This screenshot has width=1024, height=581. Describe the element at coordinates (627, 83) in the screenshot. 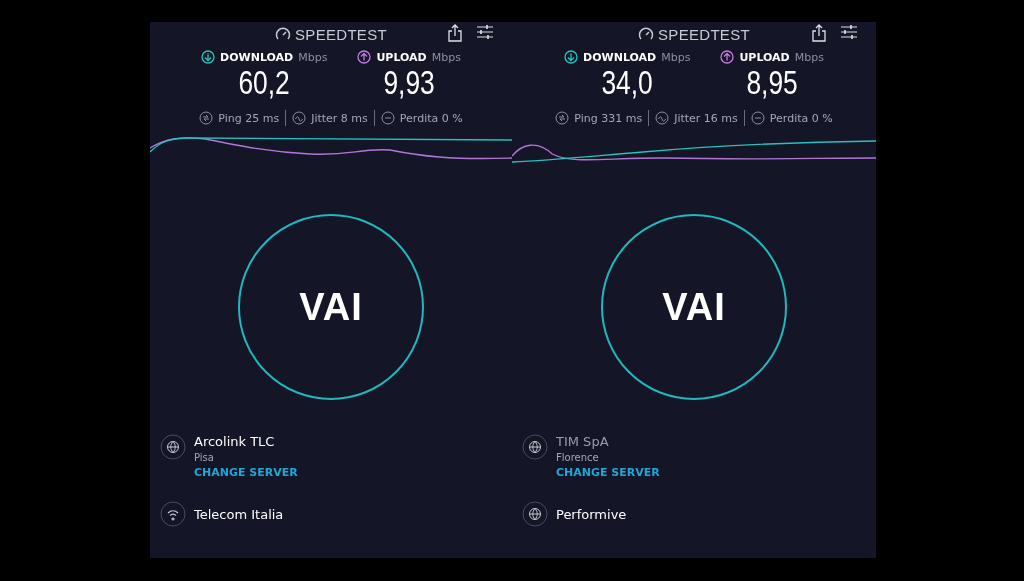

I see `download-speed: 34,0` at that location.